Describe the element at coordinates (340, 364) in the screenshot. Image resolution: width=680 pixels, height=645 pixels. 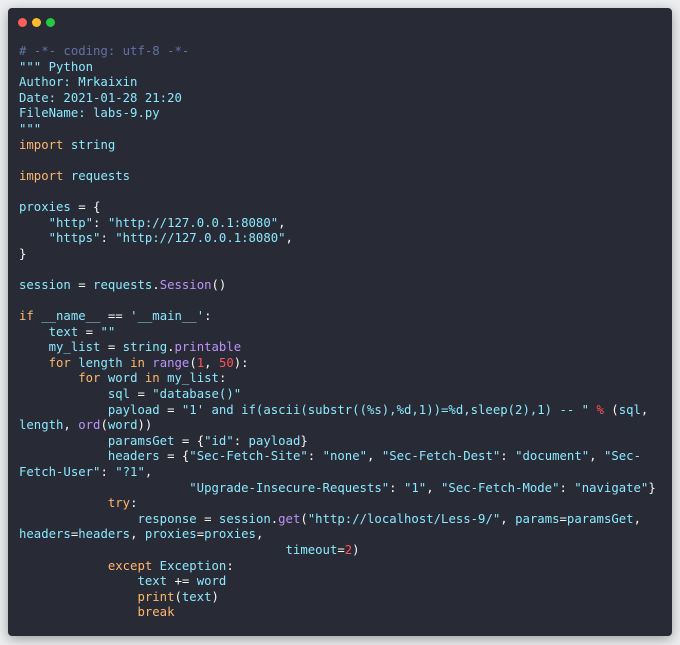
I see `code-line: for length in range(1, 50):` at that location.